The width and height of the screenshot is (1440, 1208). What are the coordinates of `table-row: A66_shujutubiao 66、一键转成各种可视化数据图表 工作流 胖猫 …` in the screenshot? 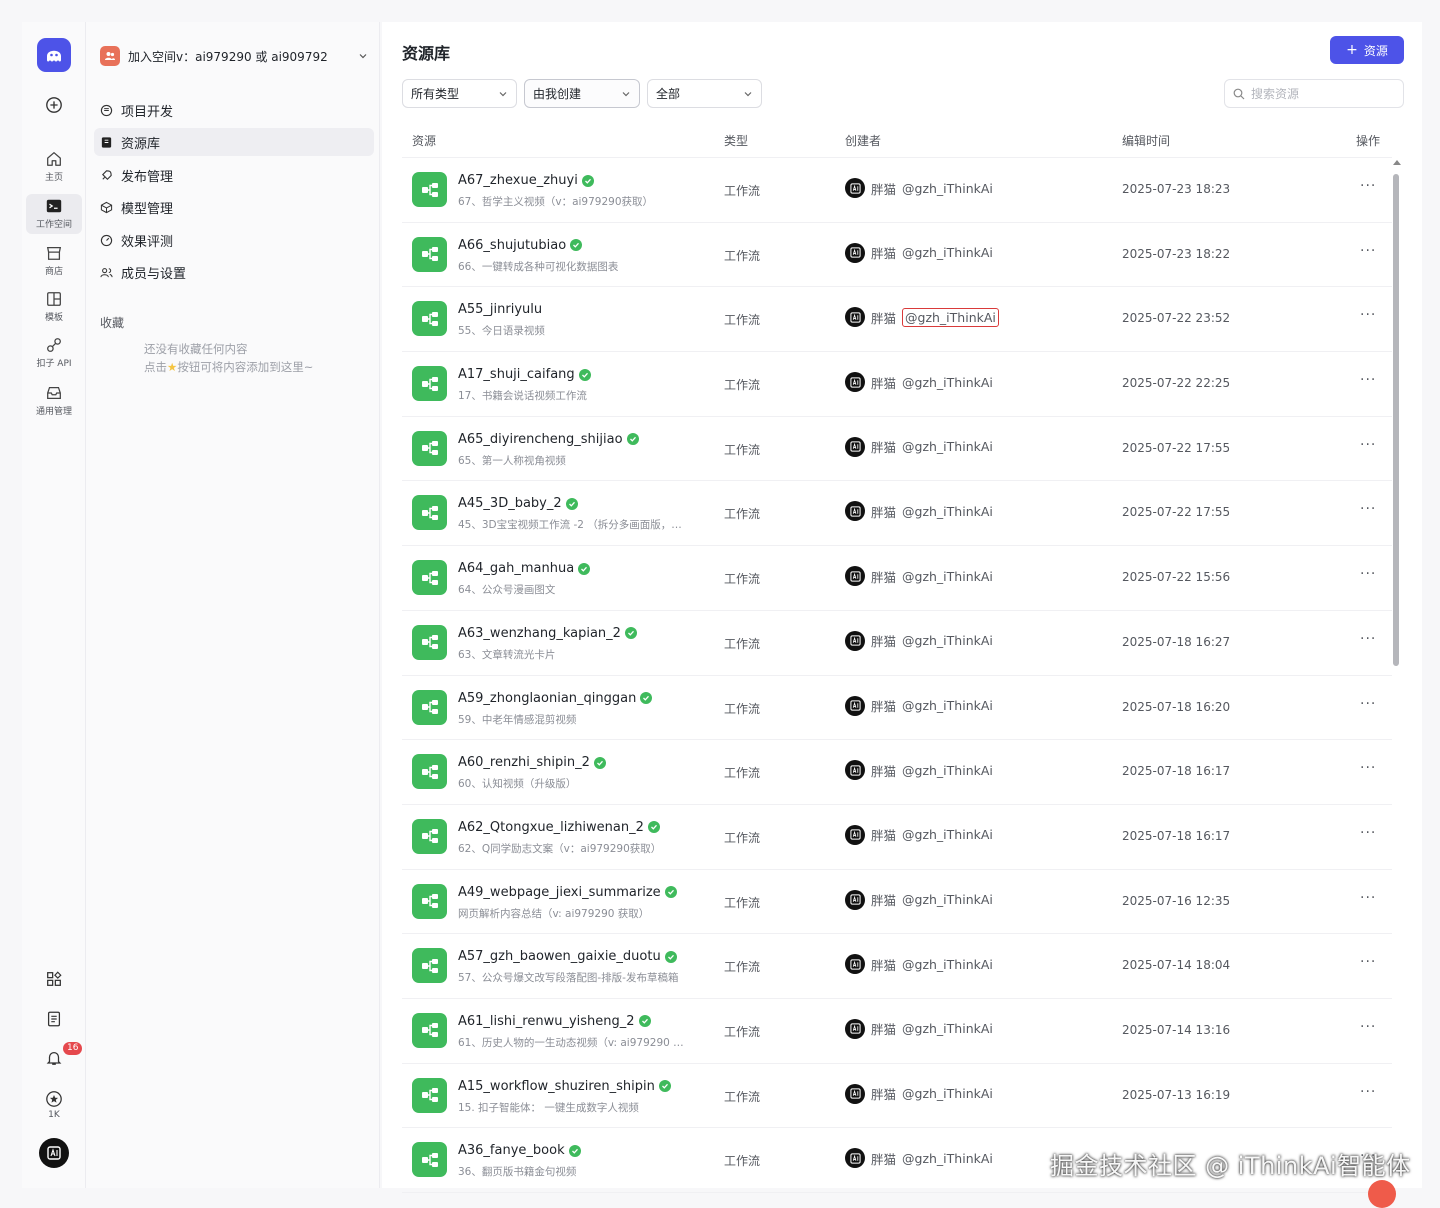 It's located at (897, 255).